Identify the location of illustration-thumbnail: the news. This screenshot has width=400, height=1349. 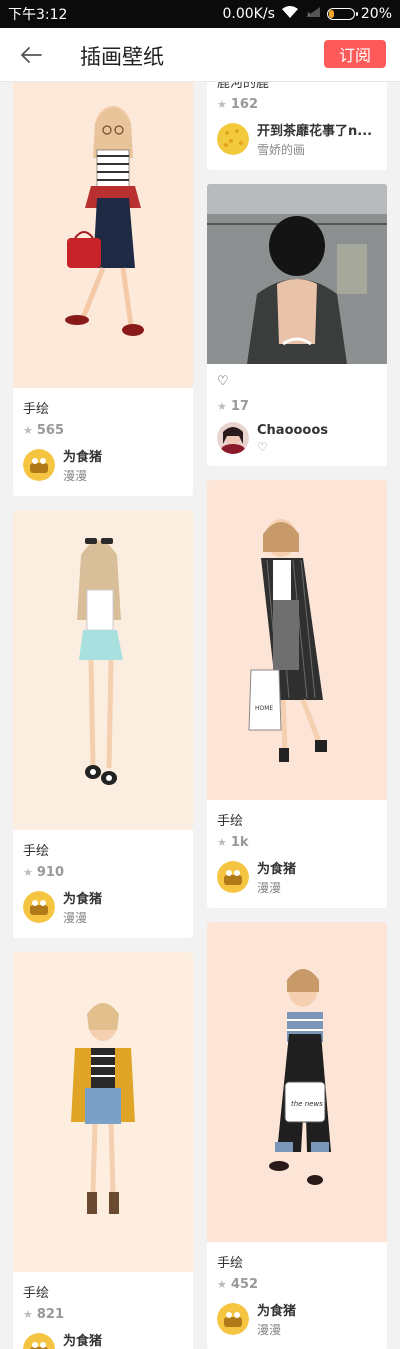
(297, 1082).